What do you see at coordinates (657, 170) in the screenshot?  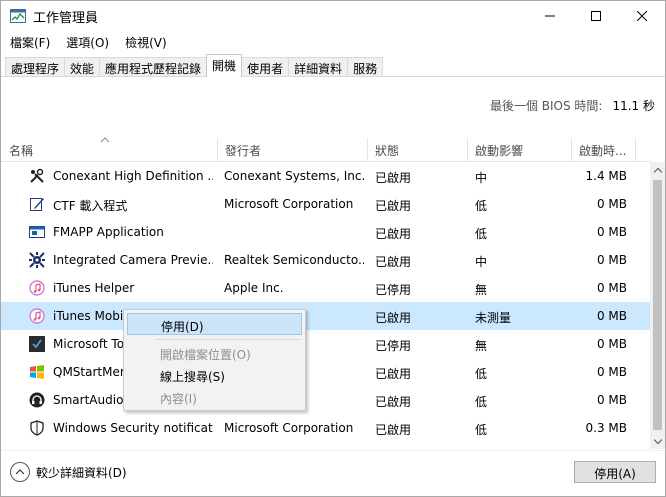 I see `scroll-up-icon` at bounding box center [657, 170].